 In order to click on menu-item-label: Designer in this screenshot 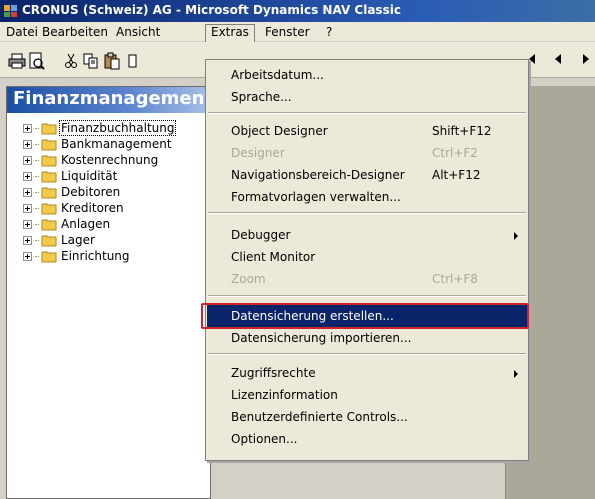, I will do `click(258, 153)`.